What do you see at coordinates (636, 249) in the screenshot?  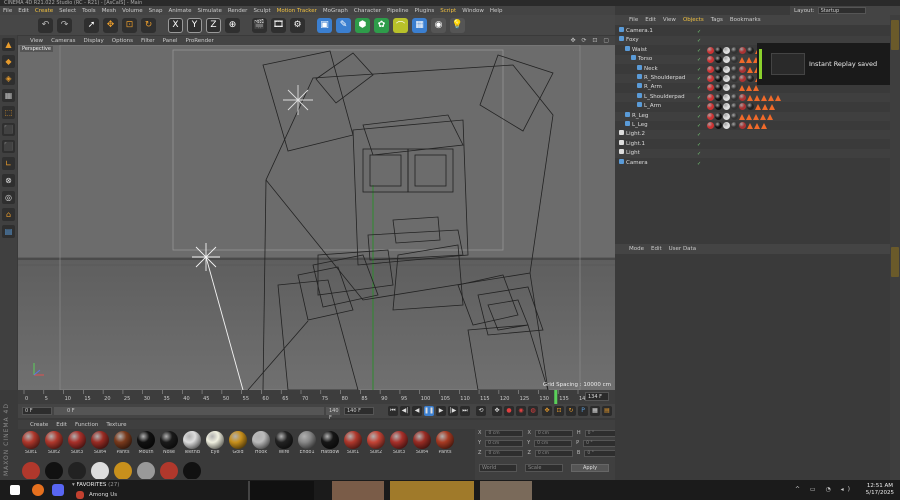 I see `attribute-menu-mode: Mode` at bounding box center [636, 249].